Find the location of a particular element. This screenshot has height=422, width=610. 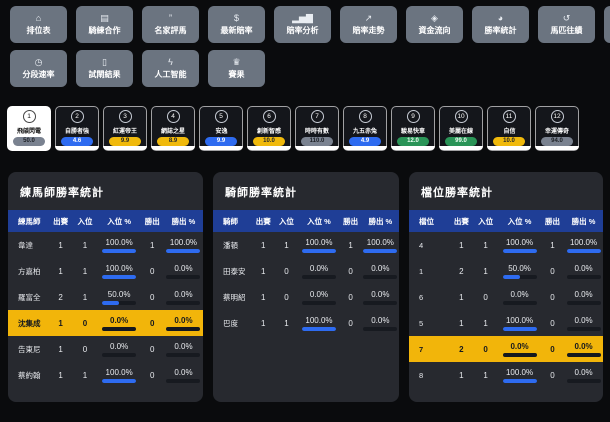

table-row: 1 2 1 50.0% 0 0.0% is located at coordinates (506, 271).